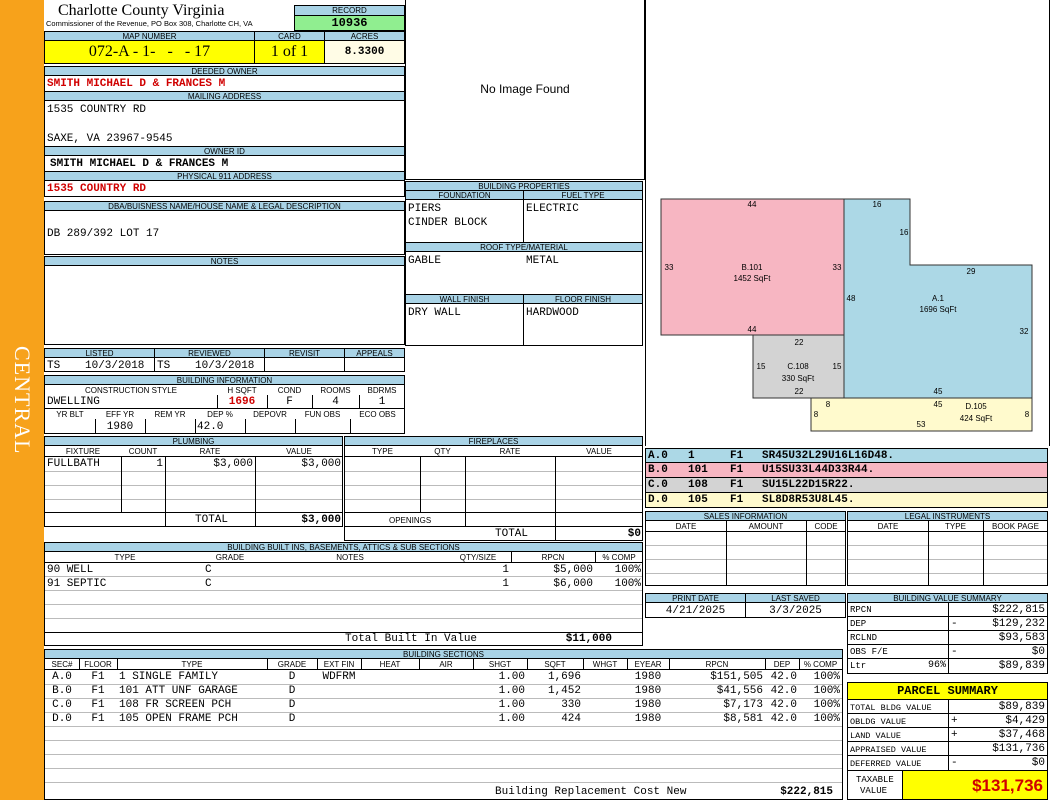 The width and height of the screenshot is (1050, 800). What do you see at coordinates (904, 232) in the screenshot?
I see `sketch-dim: 16` at bounding box center [904, 232].